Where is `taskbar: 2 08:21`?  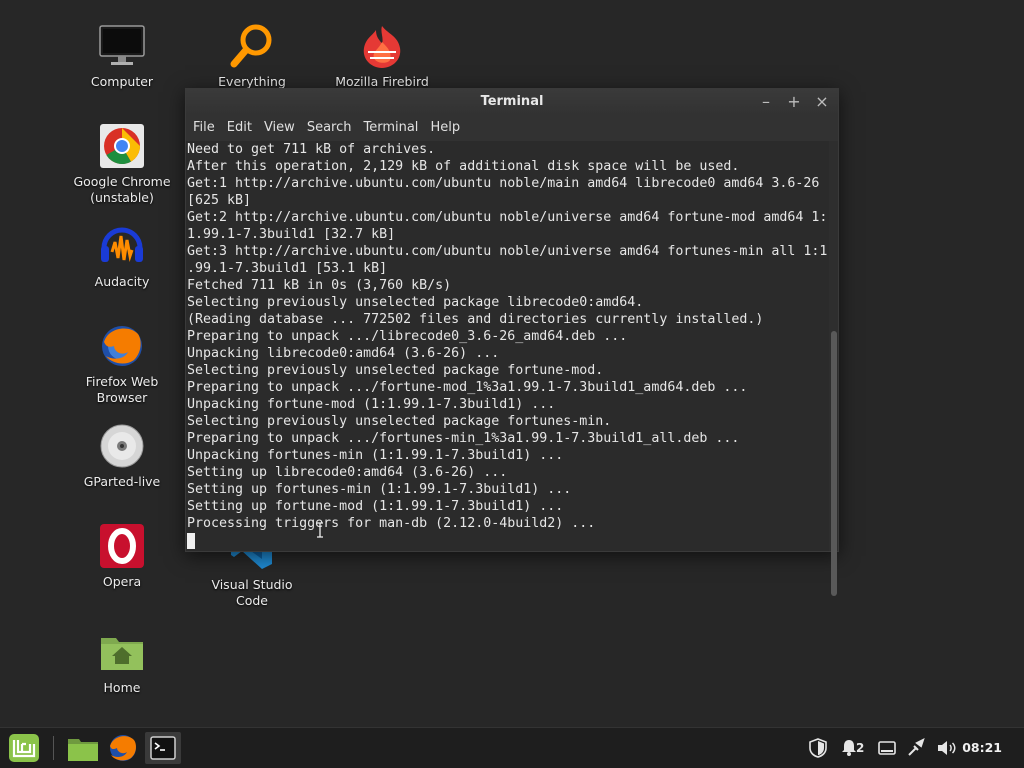
taskbar: 2 08:21 is located at coordinates (512, 747).